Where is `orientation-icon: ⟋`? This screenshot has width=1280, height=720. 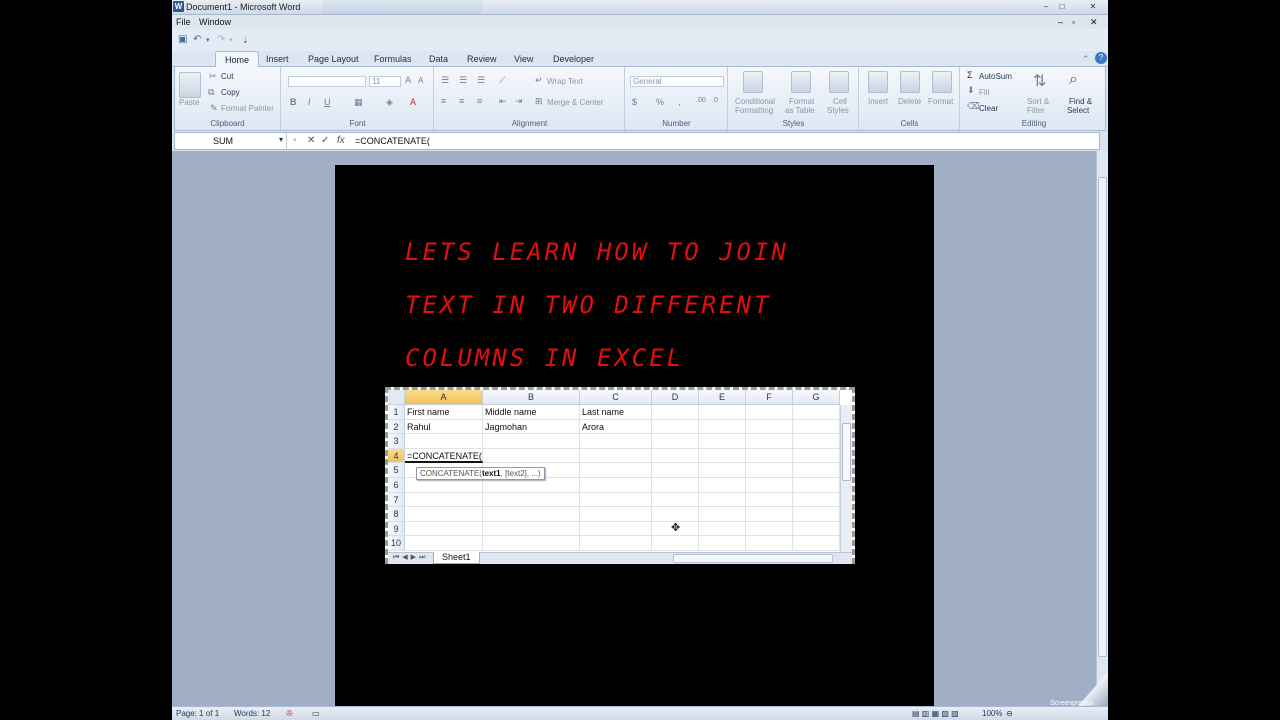 orientation-icon: ⟋ is located at coordinates (502, 80).